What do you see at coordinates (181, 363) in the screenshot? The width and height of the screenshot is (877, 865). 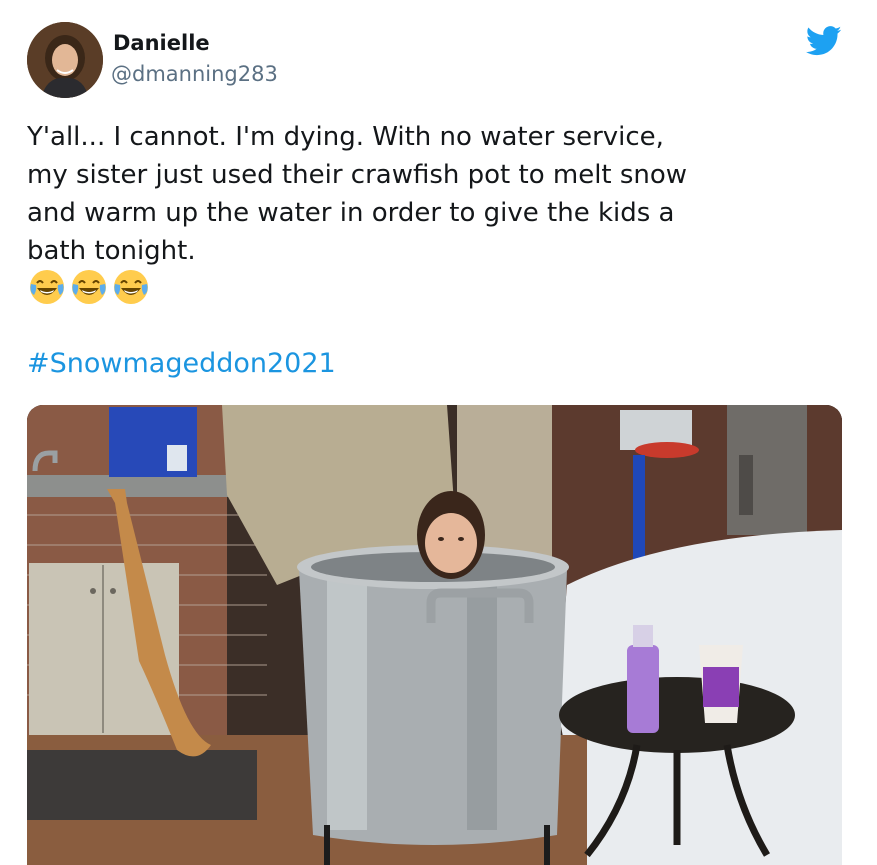 I see `hashtag-link: #Snowmageddon2021` at bounding box center [181, 363].